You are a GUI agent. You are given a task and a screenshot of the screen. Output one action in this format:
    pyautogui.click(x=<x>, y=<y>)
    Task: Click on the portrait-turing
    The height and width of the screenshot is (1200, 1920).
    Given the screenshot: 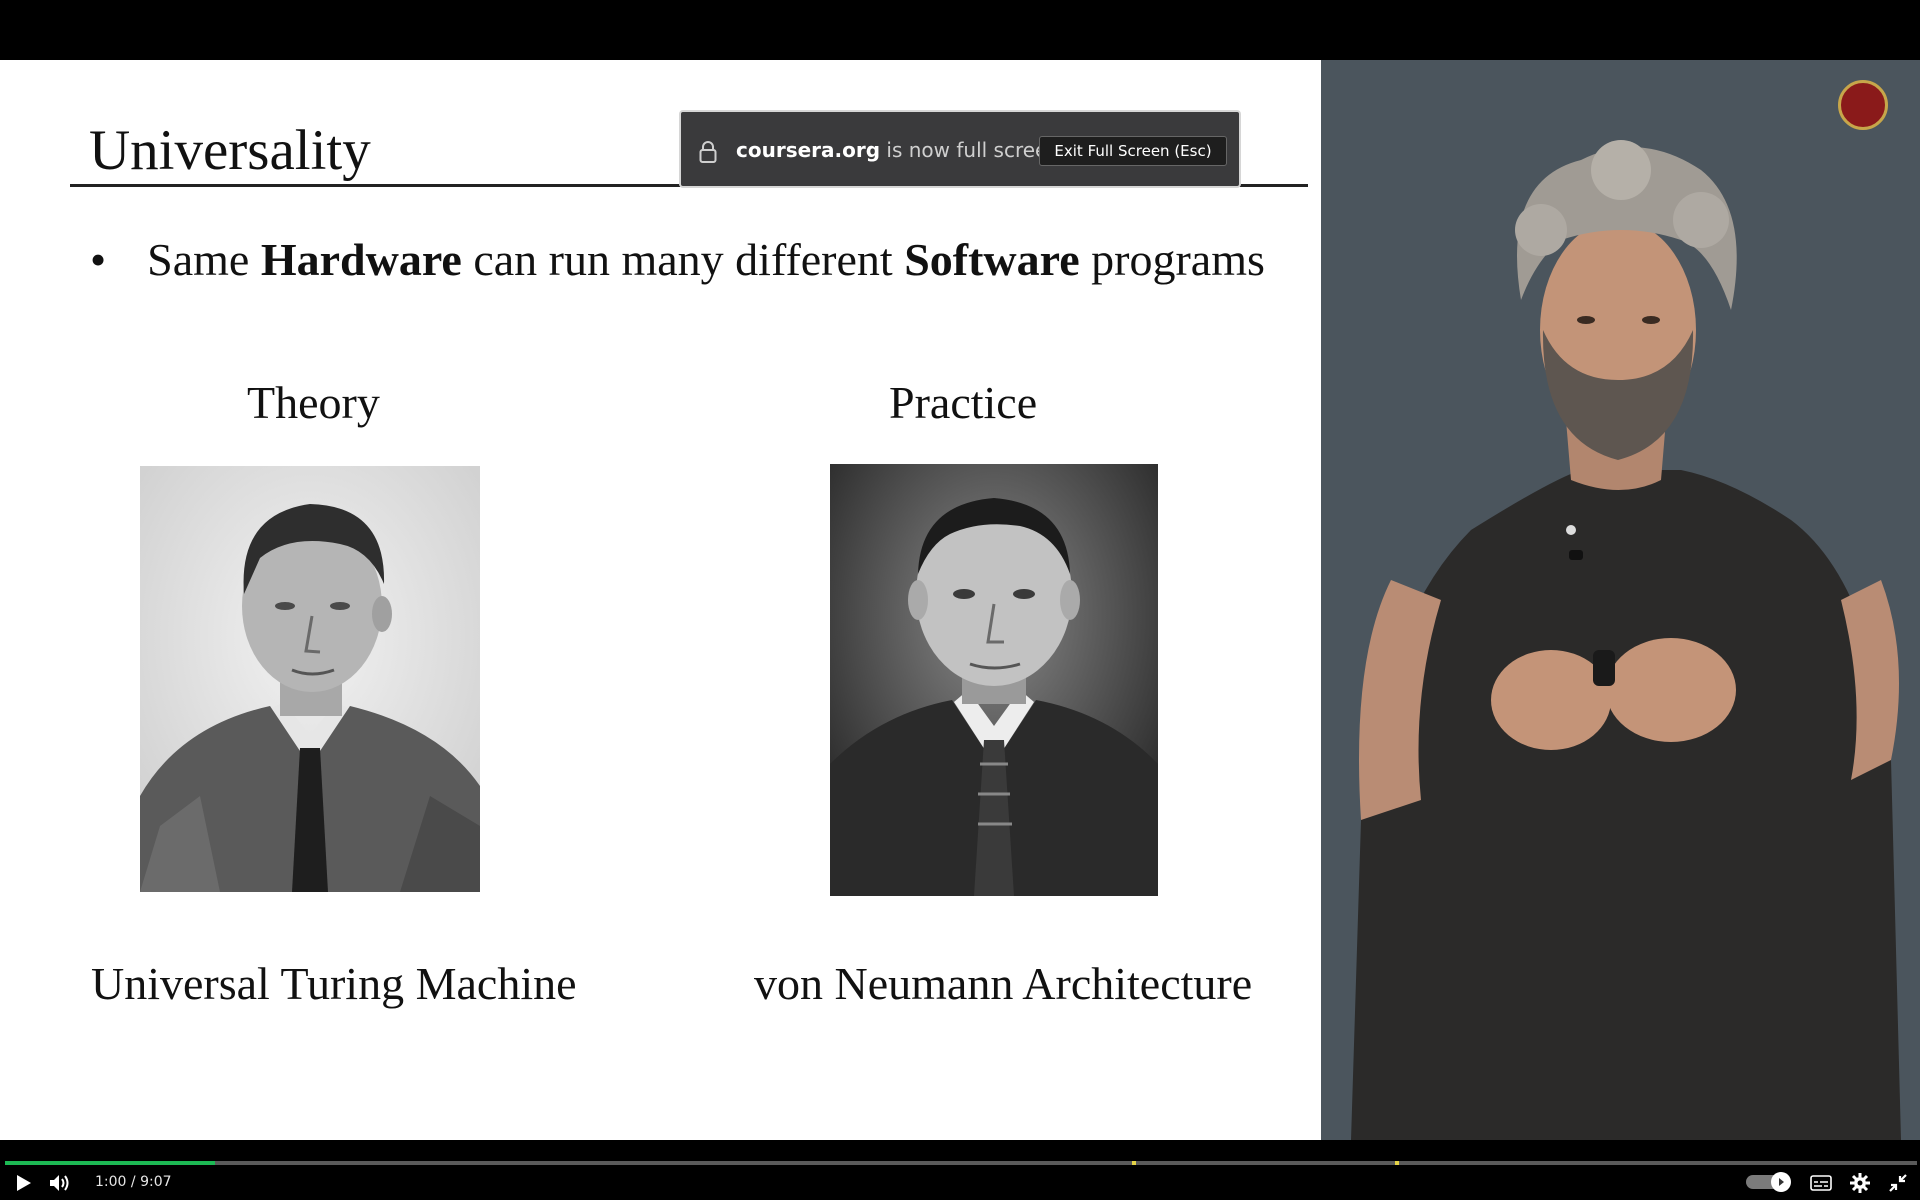 What is the action you would take?
    pyautogui.click(x=310, y=679)
    